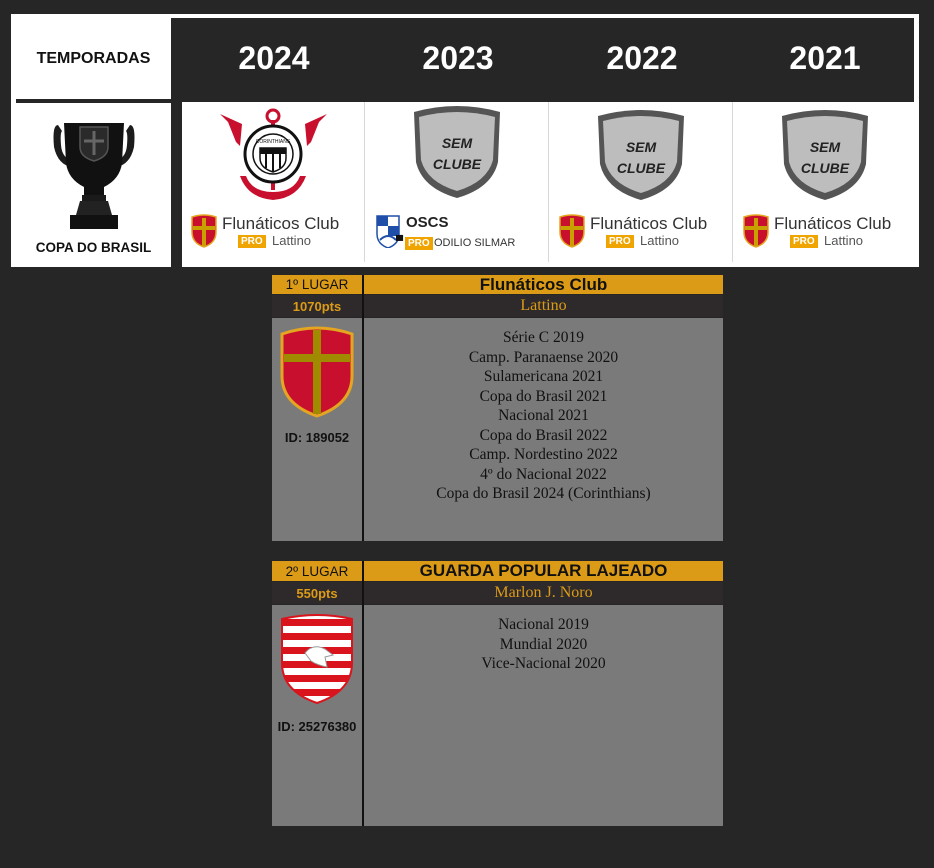 This screenshot has height=868, width=934. What do you see at coordinates (400, 241) in the screenshot?
I see `hat-icon: ▀` at bounding box center [400, 241].